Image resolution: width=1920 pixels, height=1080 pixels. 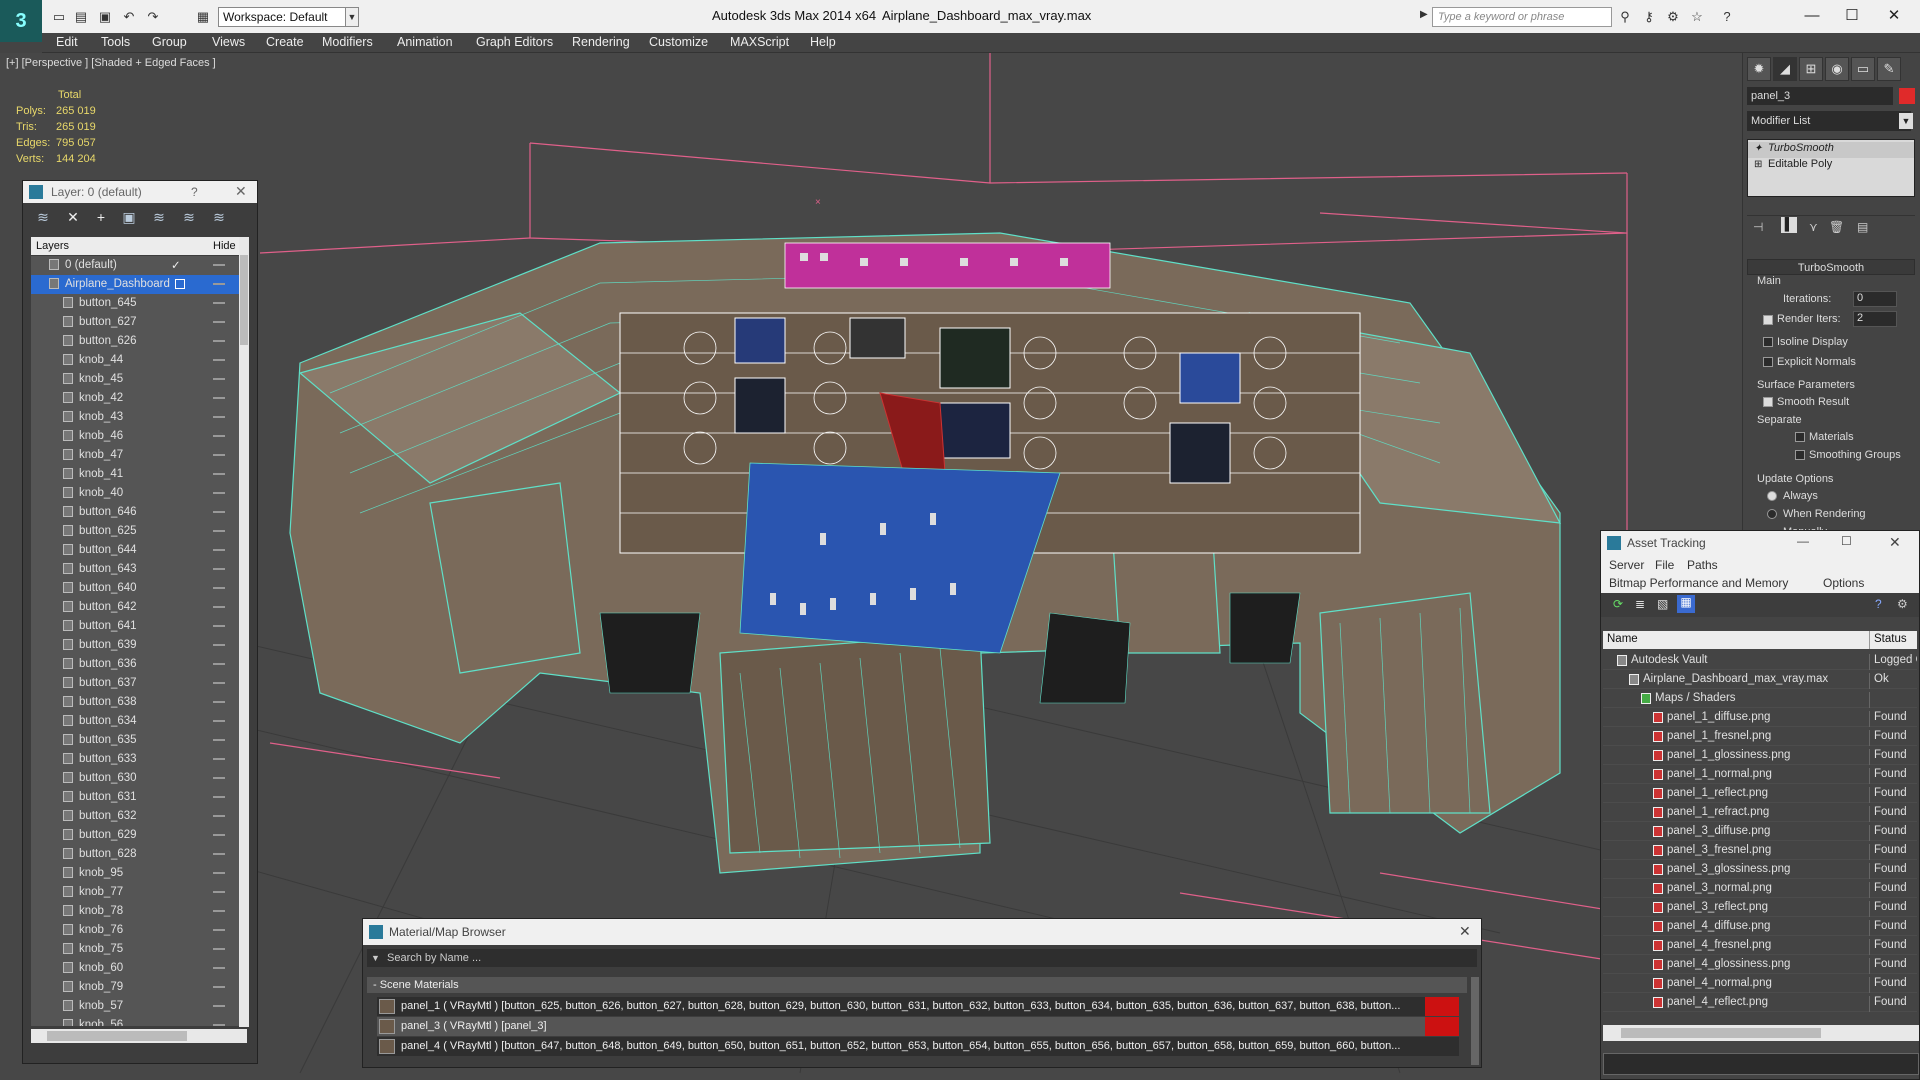 I want to click on motion-tab-icon: ◉, so click(x=1837, y=69).